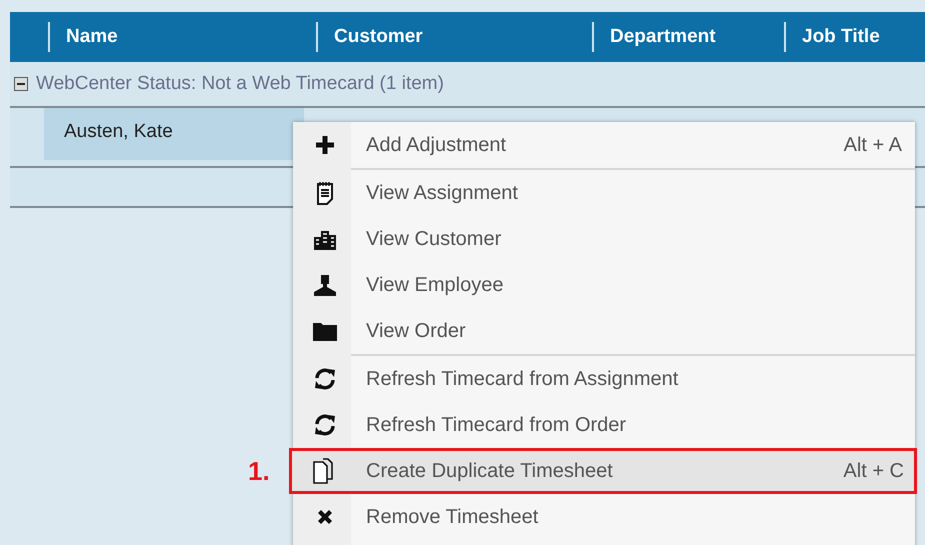  What do you see at coordinates (604, 379) in the screenshot?
I see `menu-item: Refresh Timecard from Assignment` at bounding box center [604, 379].